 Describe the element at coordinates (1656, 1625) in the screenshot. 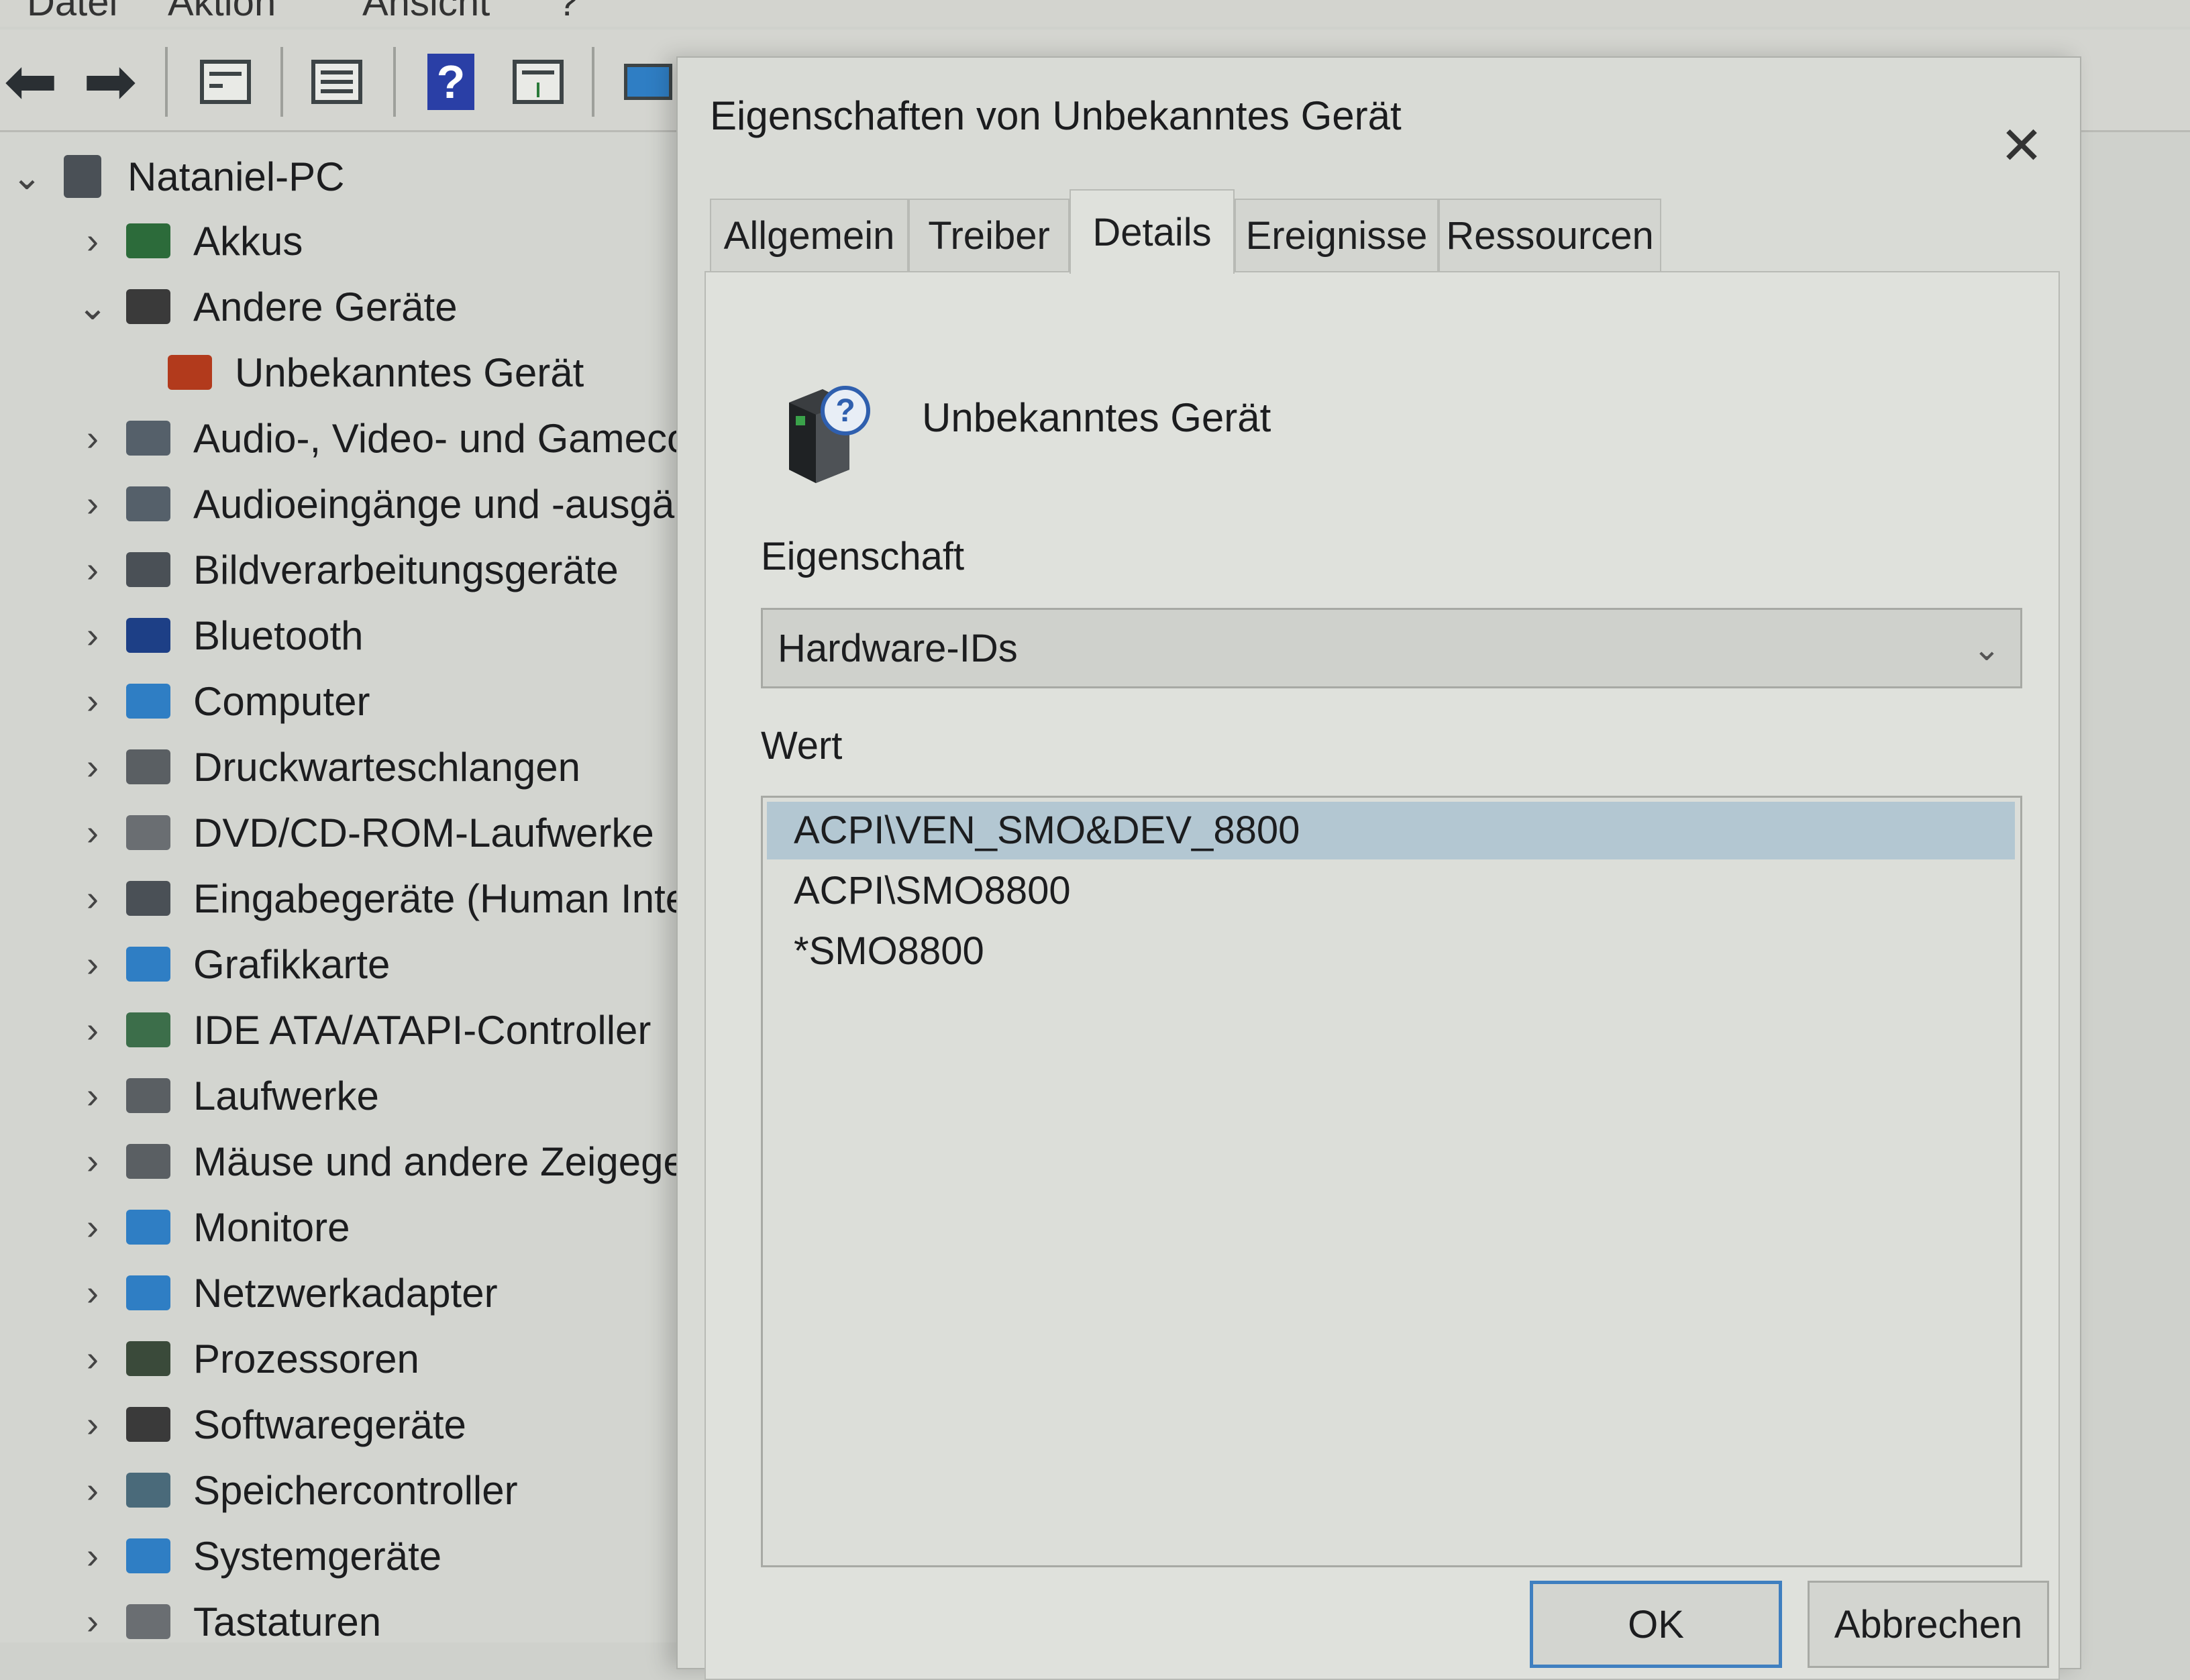

I see `ok-button: OK` at that location.